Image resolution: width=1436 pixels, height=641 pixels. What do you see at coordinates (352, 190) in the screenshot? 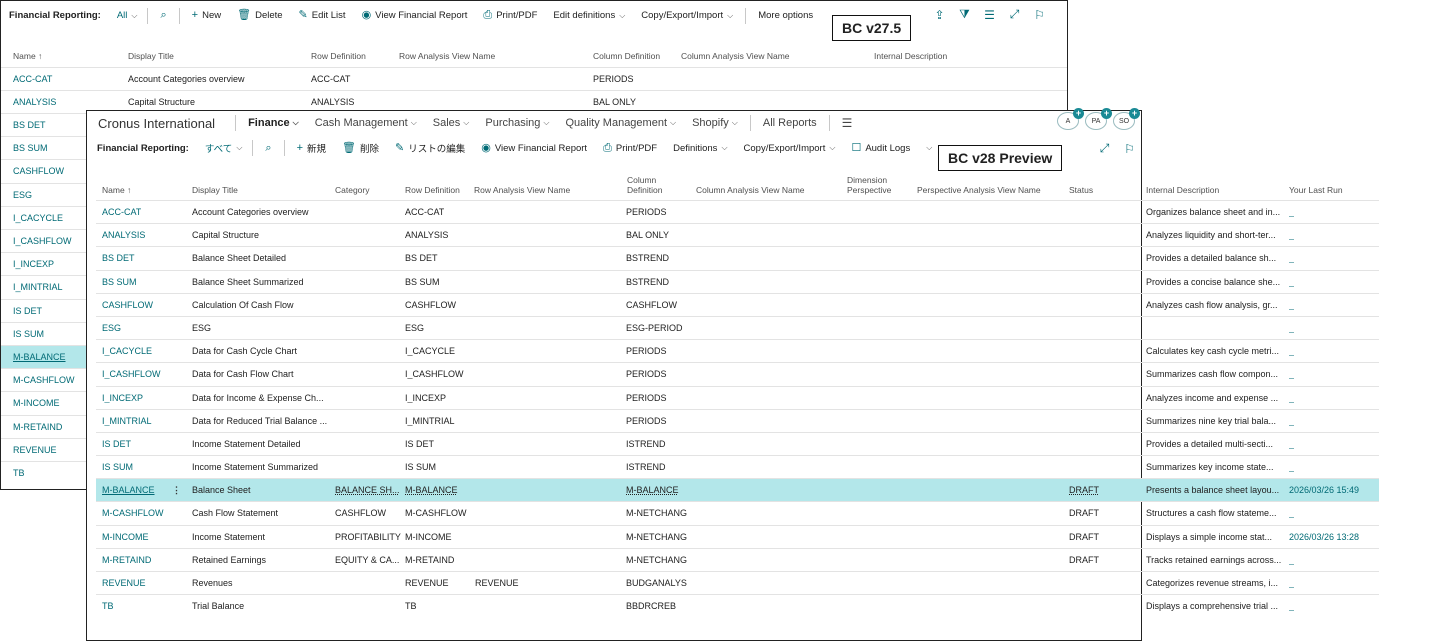
I see `new-col-category: Category` at bounding box center [352, 190].